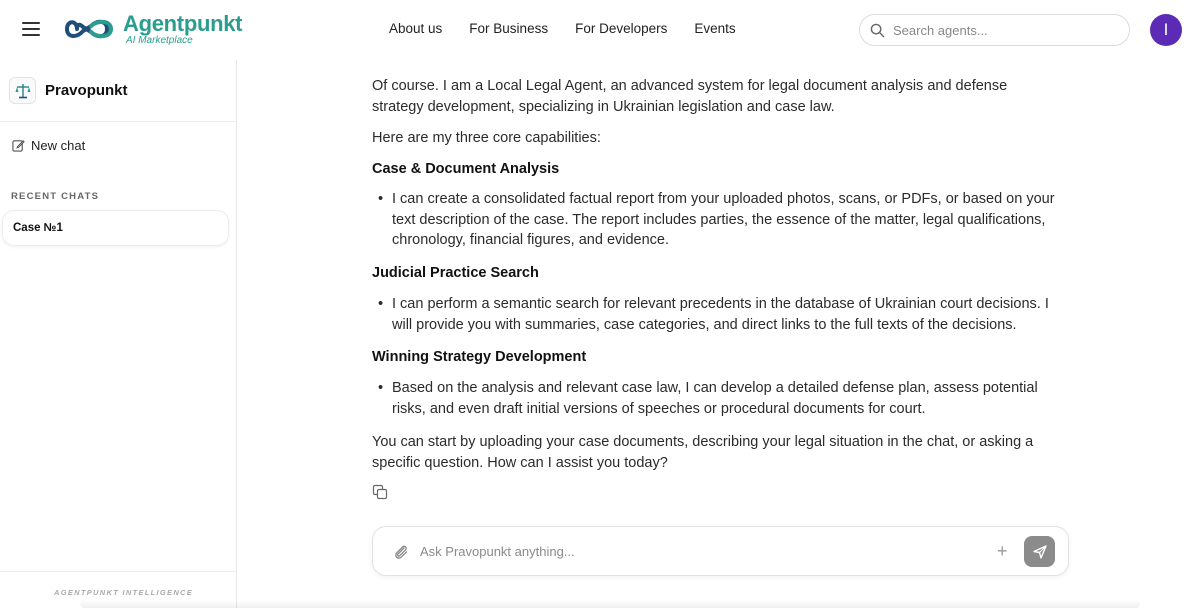  What do you see at coordinates (610, 604) in the screenshot?
I see `bottom-shadow` at bounding box center [610, 604].